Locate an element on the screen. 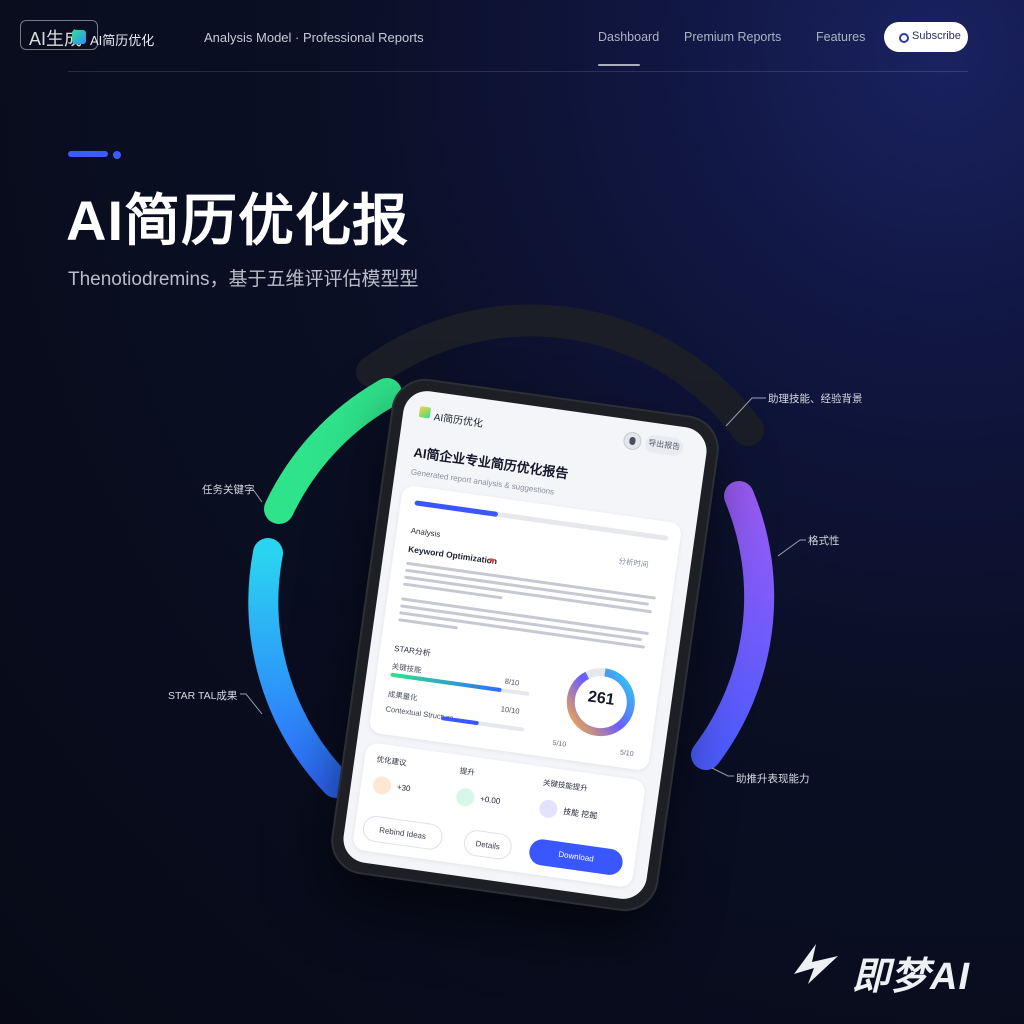 The height and width of the screenshot is (1024, 1024). watermark-text: 即梦AI is located at coordinates (911, 977).